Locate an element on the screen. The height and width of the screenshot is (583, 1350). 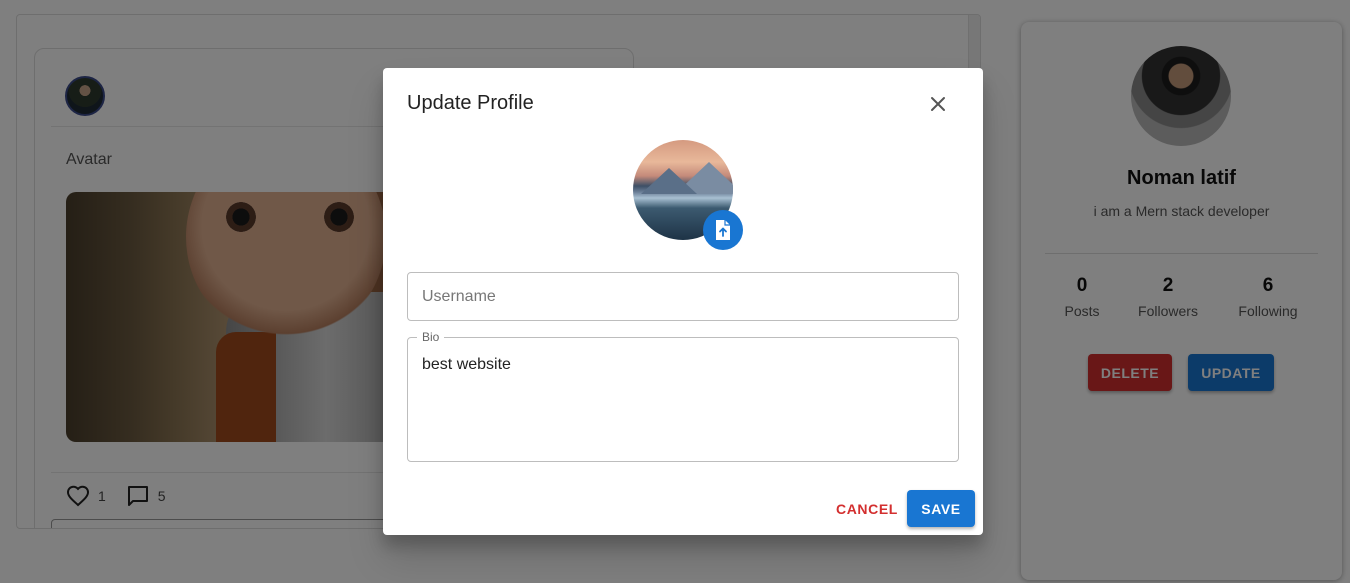
upload-avatar-button is located at coordinates (723, 230).